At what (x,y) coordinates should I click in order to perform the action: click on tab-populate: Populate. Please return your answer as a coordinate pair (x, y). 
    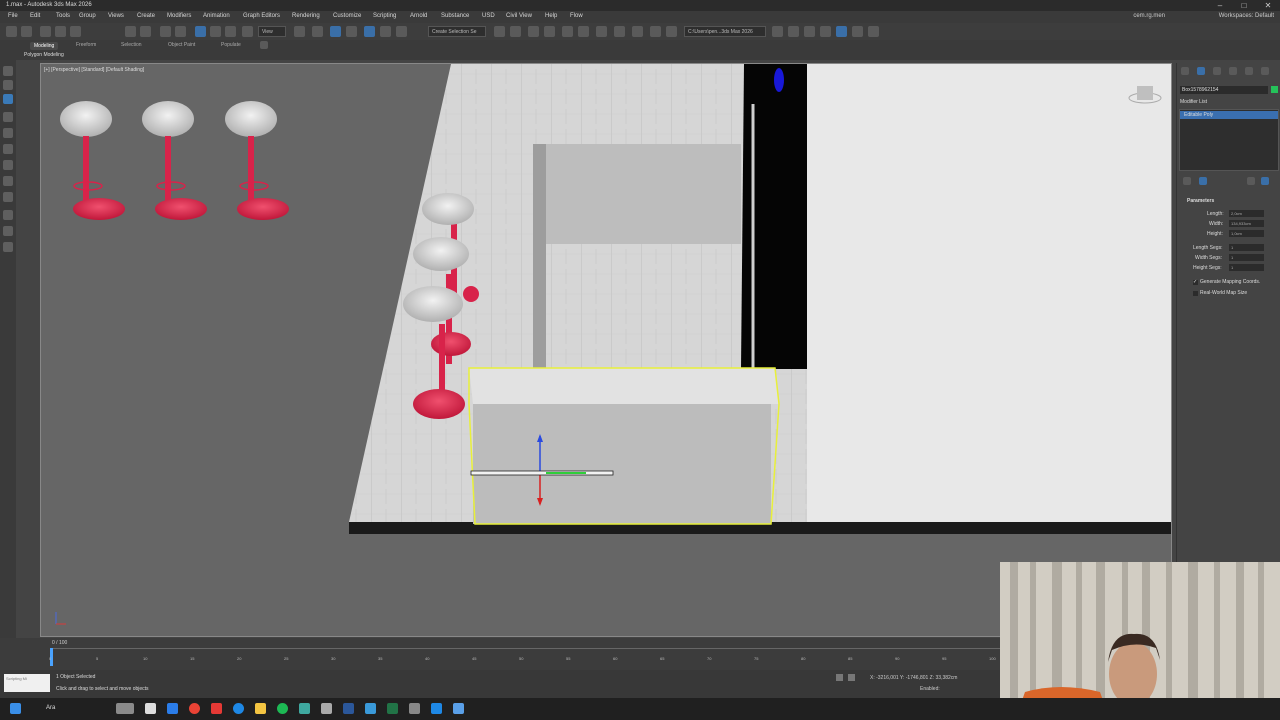
    Looking at the image, I should click on (231, 45).